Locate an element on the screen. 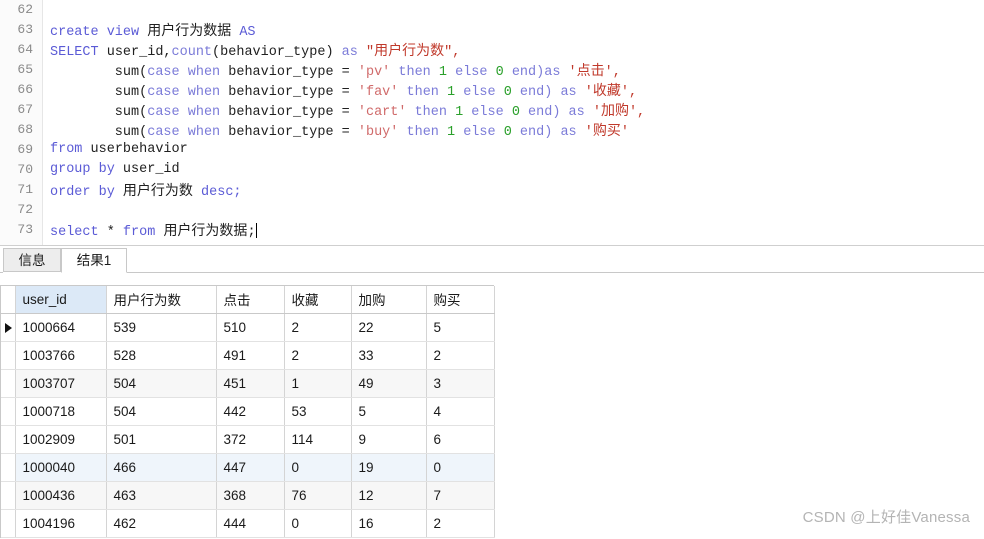 The width and height of the screenshot is (984, 539). table-cell: 462 is located at coordinates (161, 523).